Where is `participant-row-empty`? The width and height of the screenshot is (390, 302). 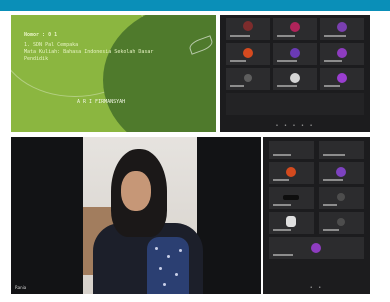
participant-row-empty is located at coordinates (295, 104).